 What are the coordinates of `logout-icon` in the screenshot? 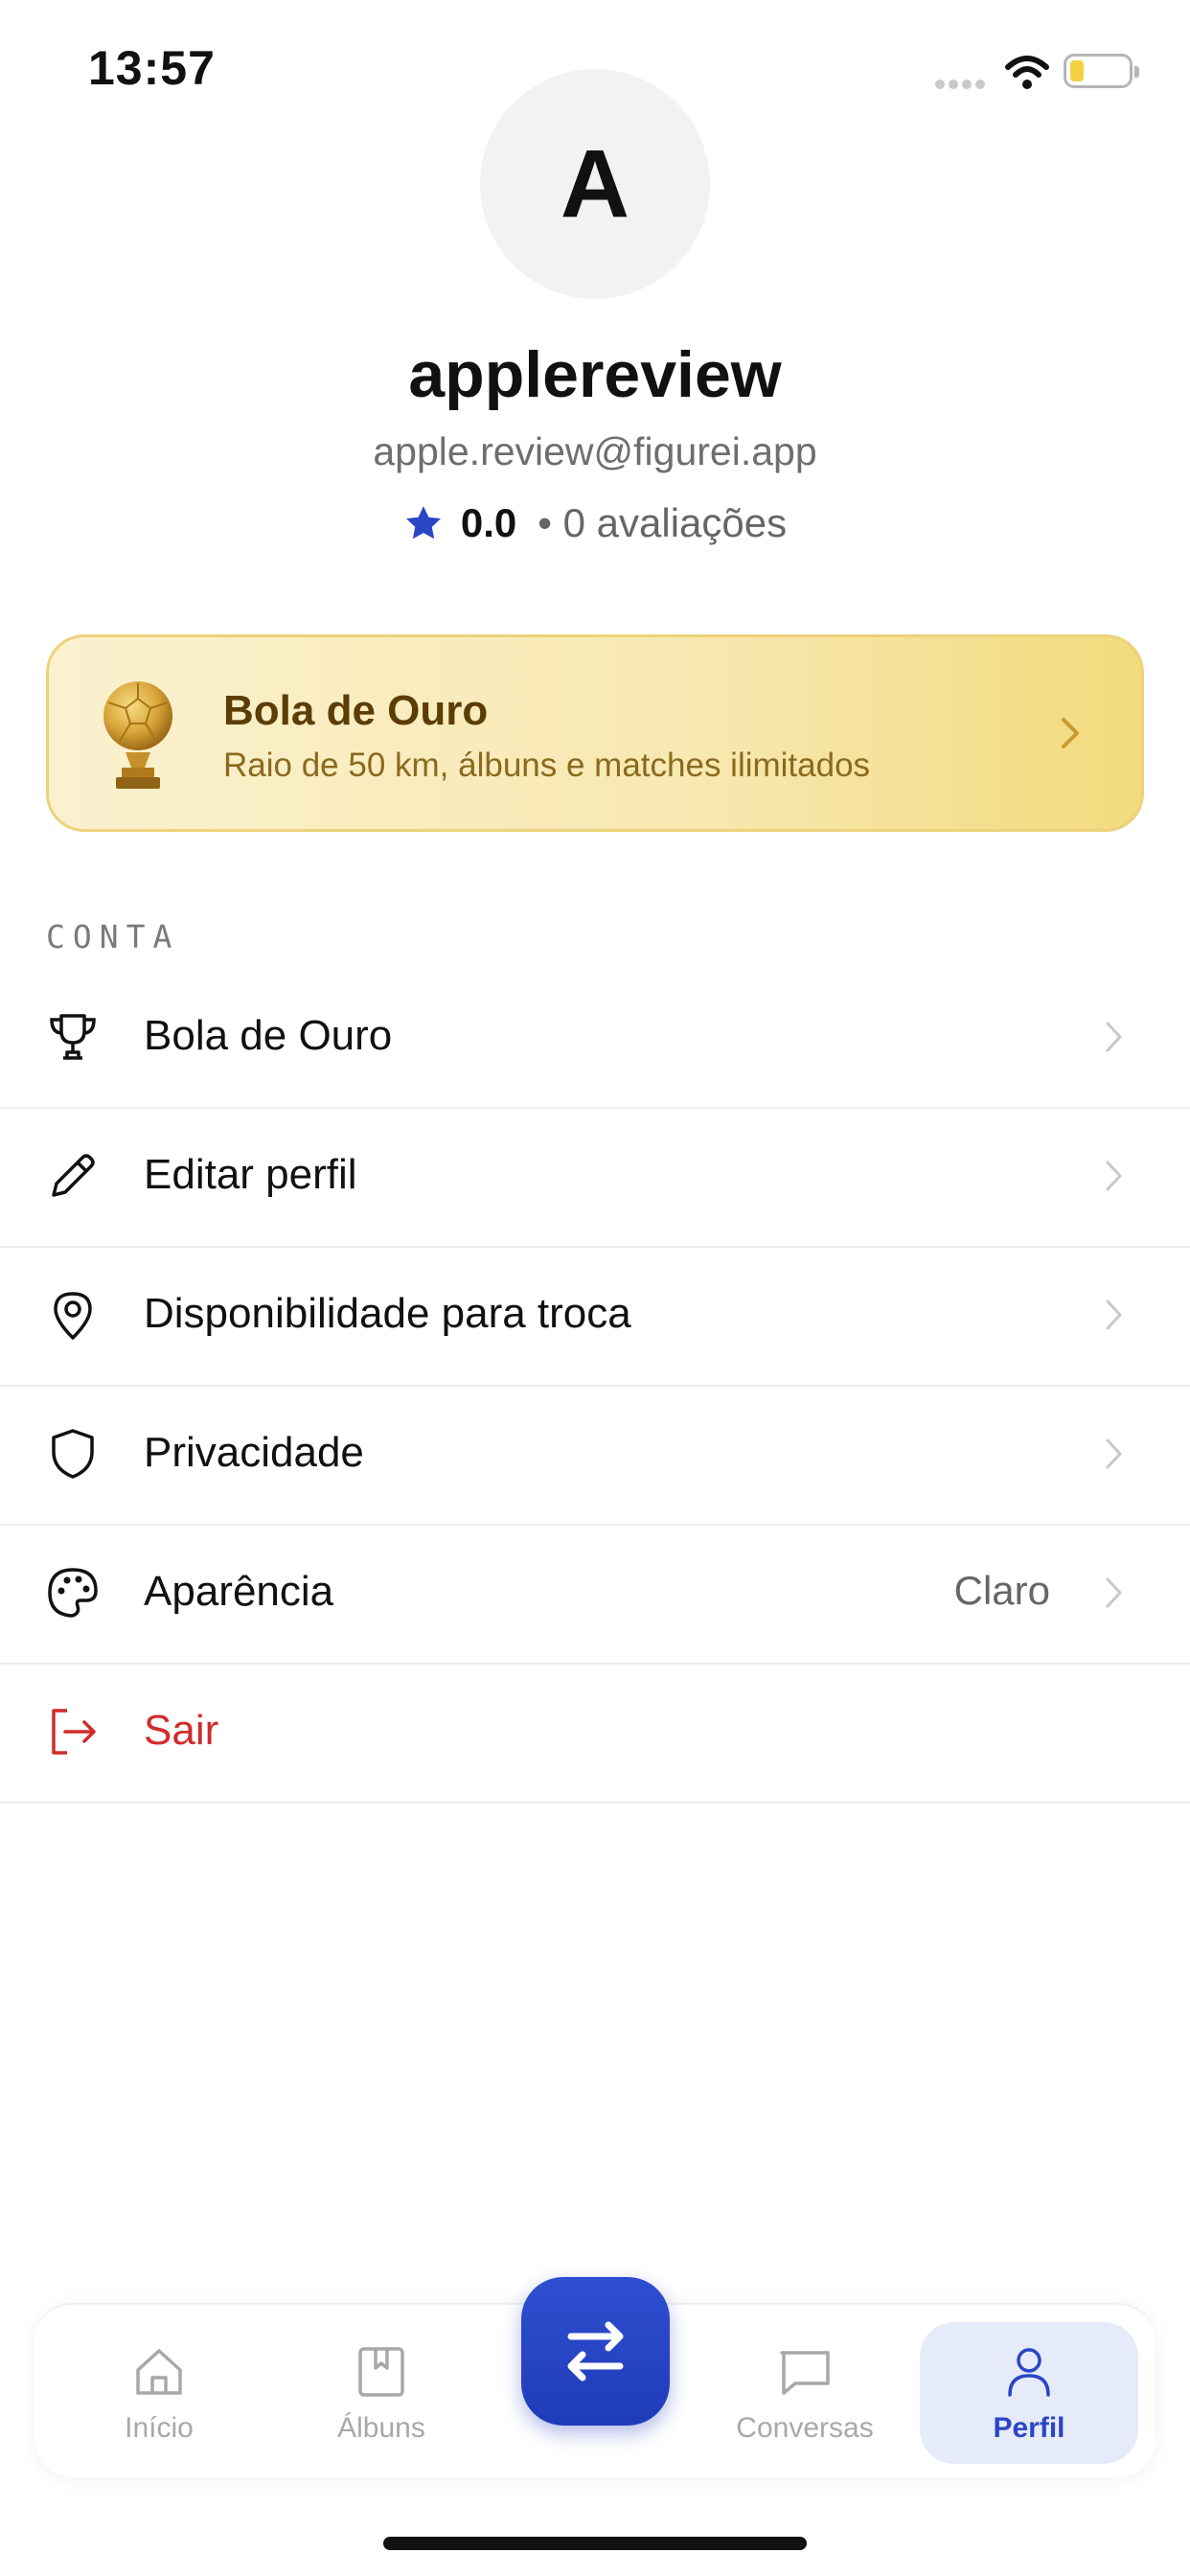 It's located at (74, 1732).